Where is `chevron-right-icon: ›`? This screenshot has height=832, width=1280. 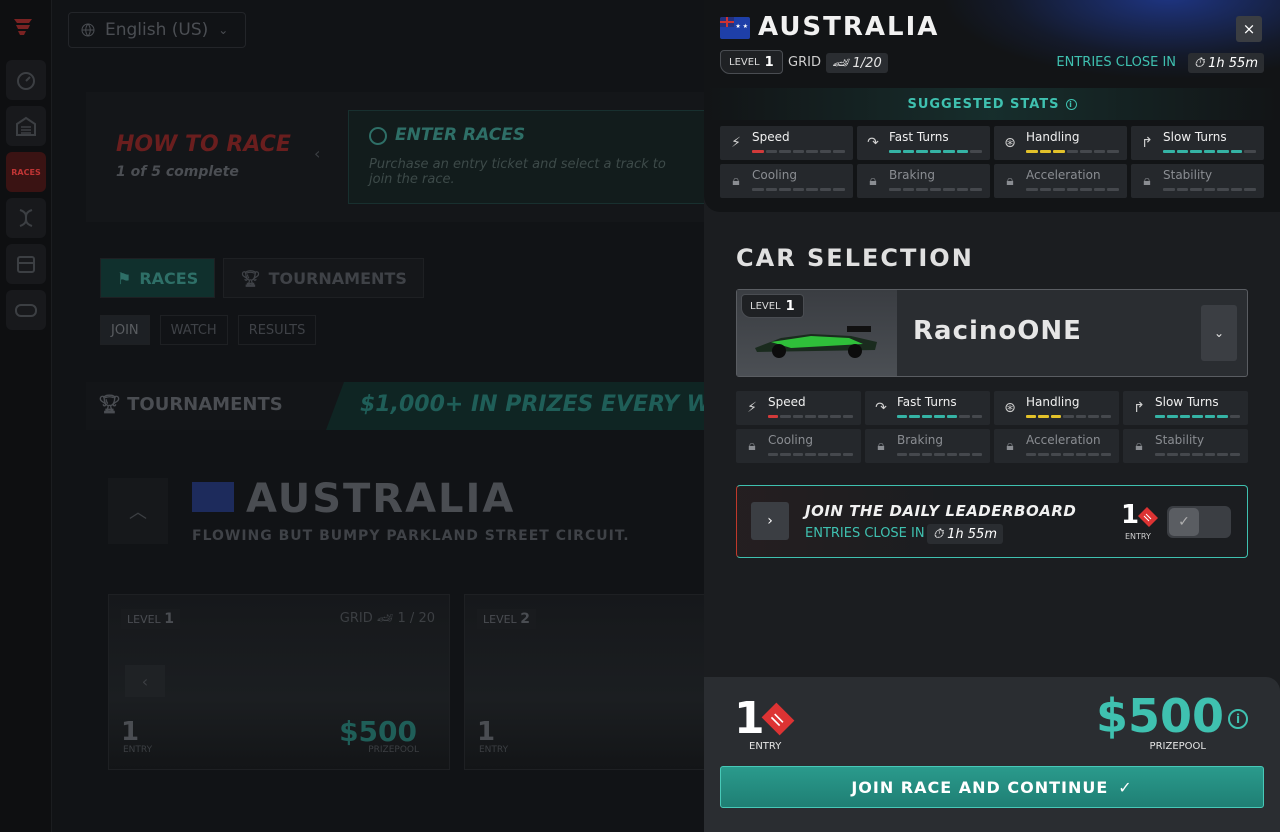 chevron-right-icon: › is located at coordinates (770, 521).